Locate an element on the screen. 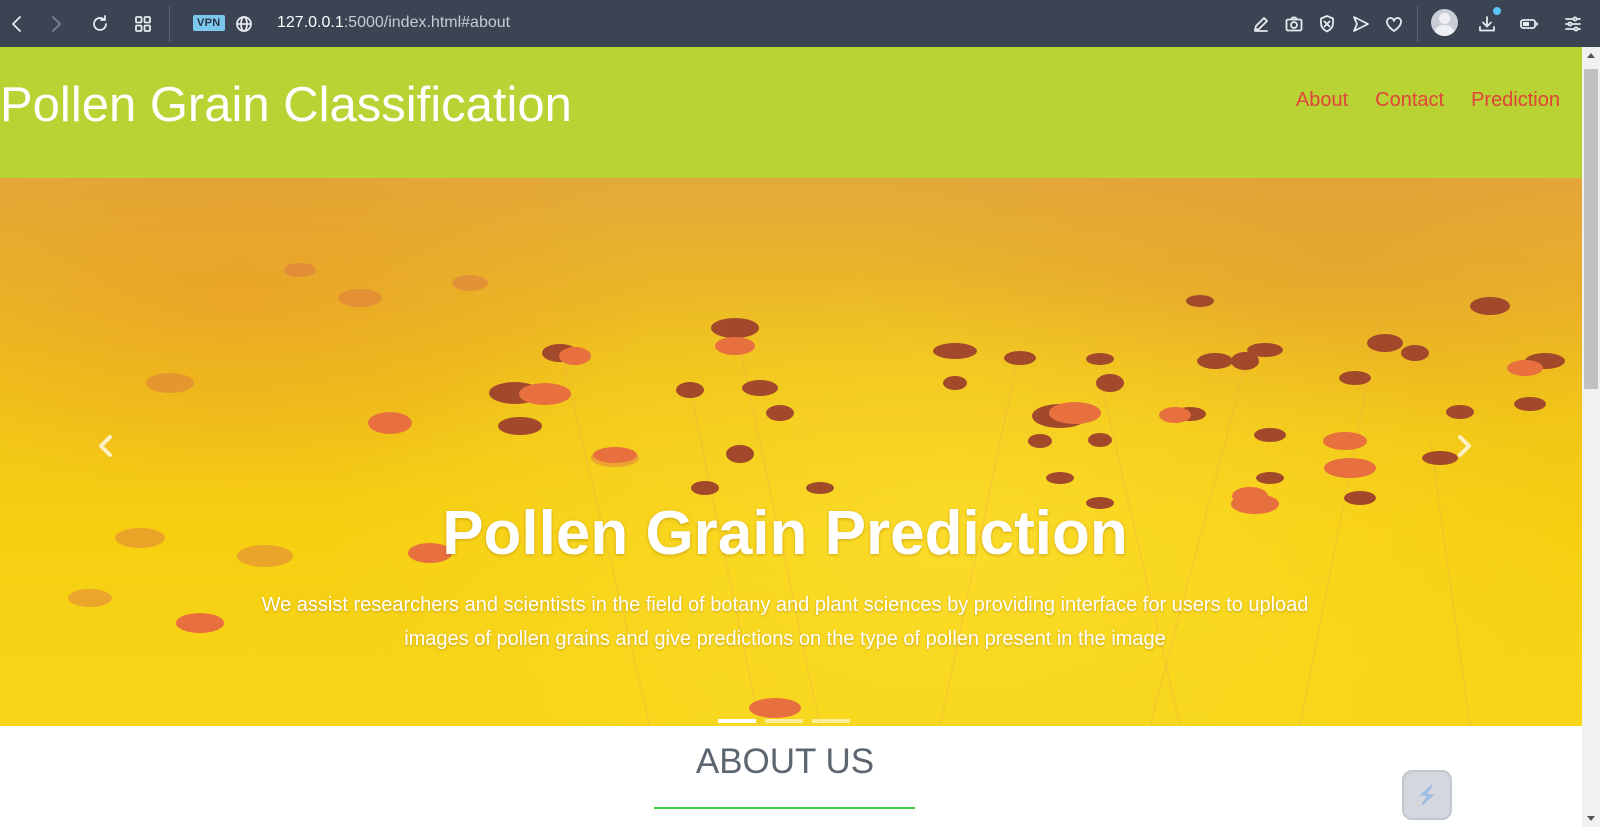 The width and height of the screenshot is (1600, 827). forward-icon is located at coordinates (56, 24).